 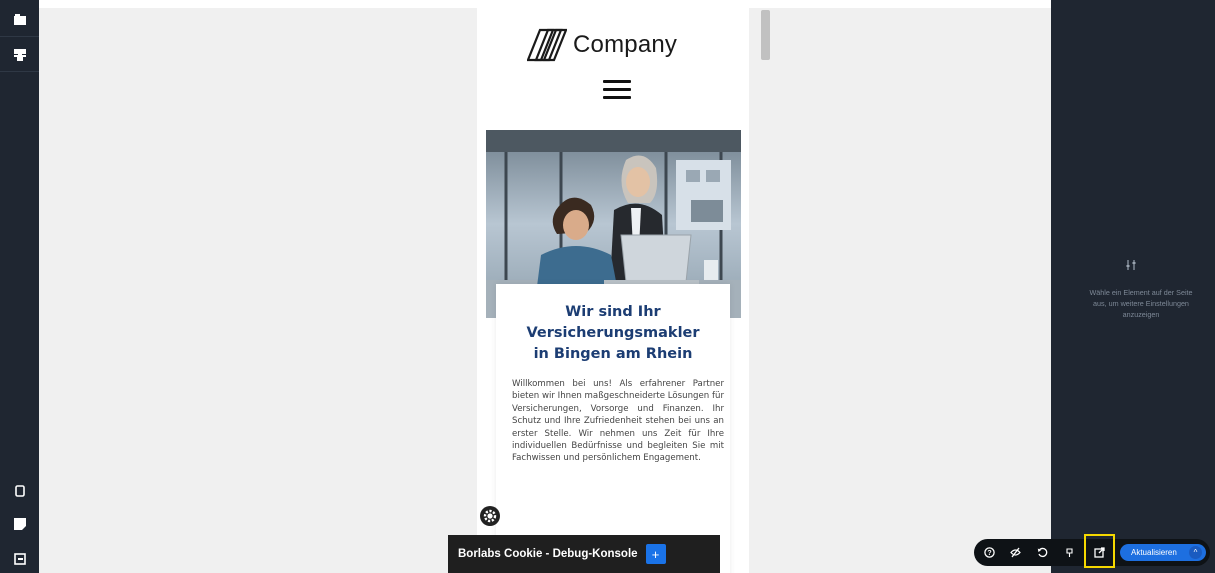 What do you see at coordinates (1070, 552) in the screenshot?
I see `responsive-icon` at bounding box center [1070, 552].